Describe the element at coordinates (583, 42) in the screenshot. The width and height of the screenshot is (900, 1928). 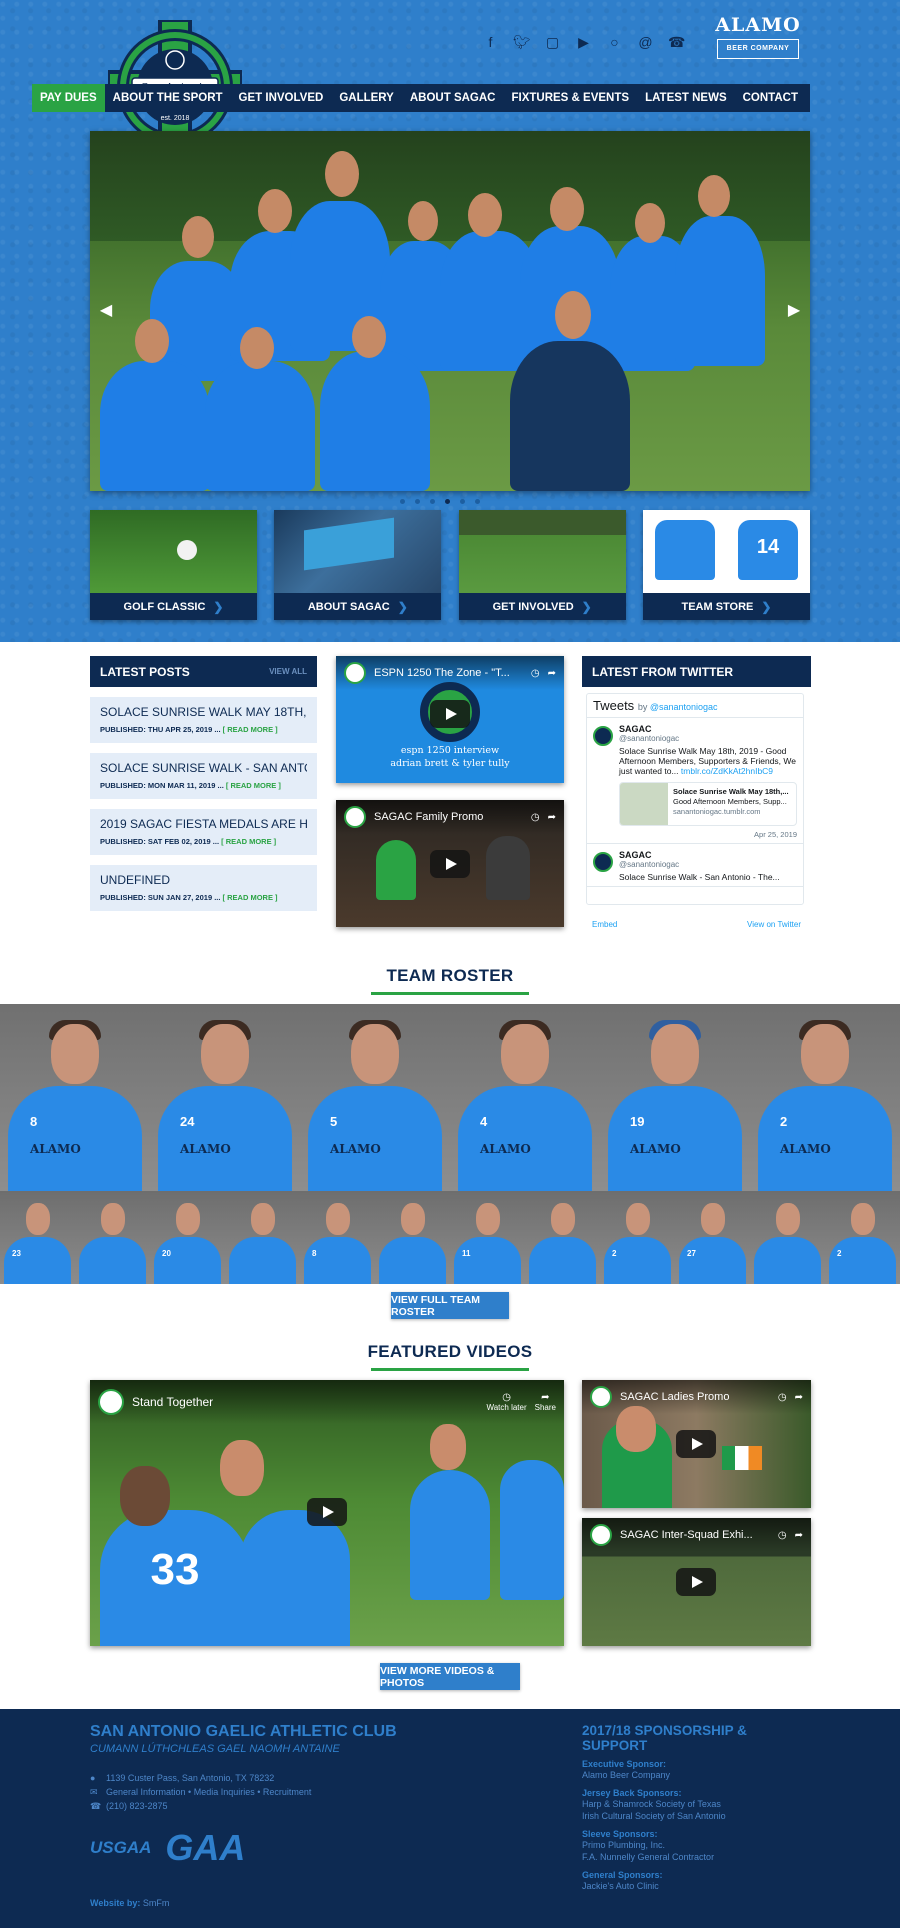
I see `youtube-icon: ▶︎` at that location.